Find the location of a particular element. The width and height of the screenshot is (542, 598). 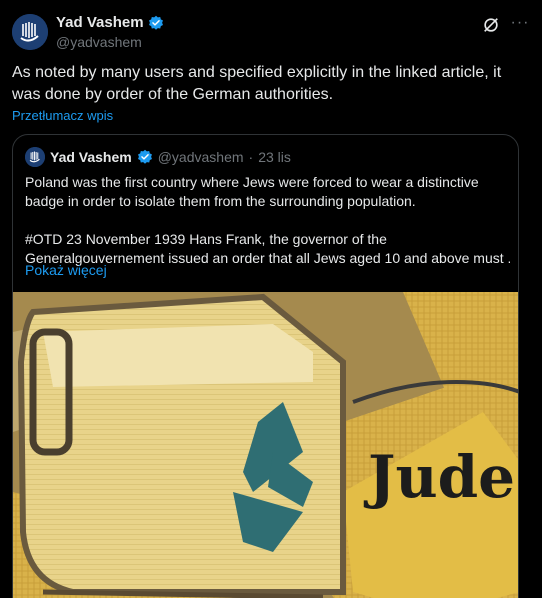

quoted-avatar is located at coordinates (35, 157).